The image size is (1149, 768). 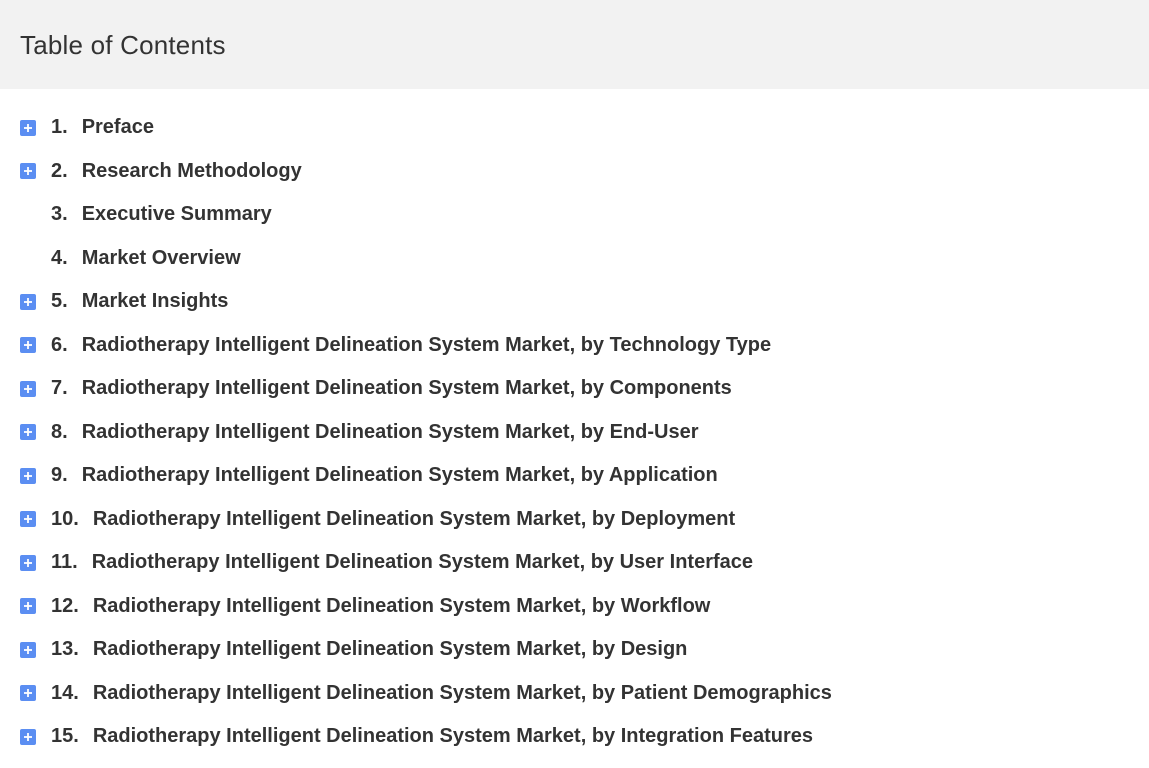 What do you see at coordinates (59, 257) in the screenshot?
I see `toc-item-number: 4.` at bounding box center [59, 257].